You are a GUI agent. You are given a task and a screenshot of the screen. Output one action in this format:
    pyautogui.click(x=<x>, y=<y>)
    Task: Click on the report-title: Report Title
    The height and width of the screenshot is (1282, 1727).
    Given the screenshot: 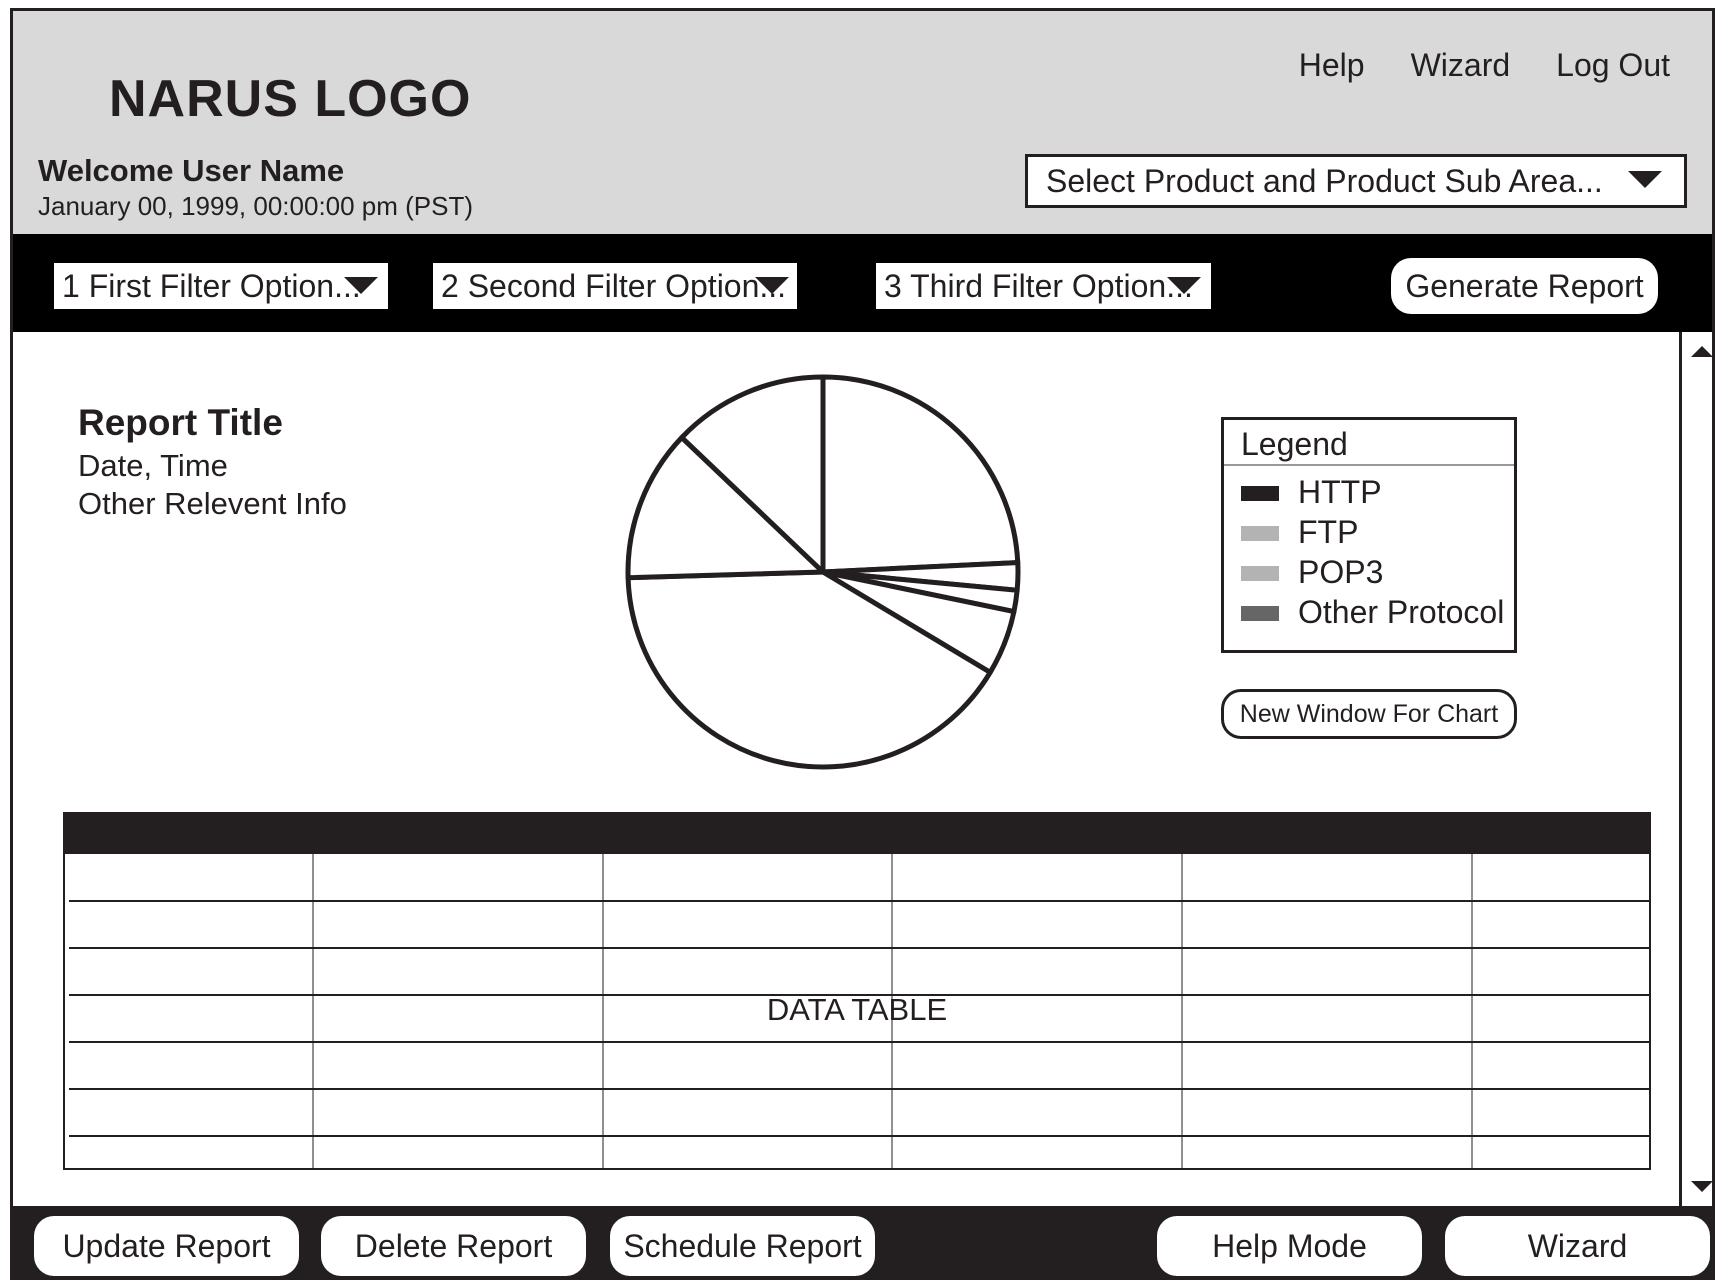 What is the action you would take?
    pyautogui.click(x=180, y=422)
    